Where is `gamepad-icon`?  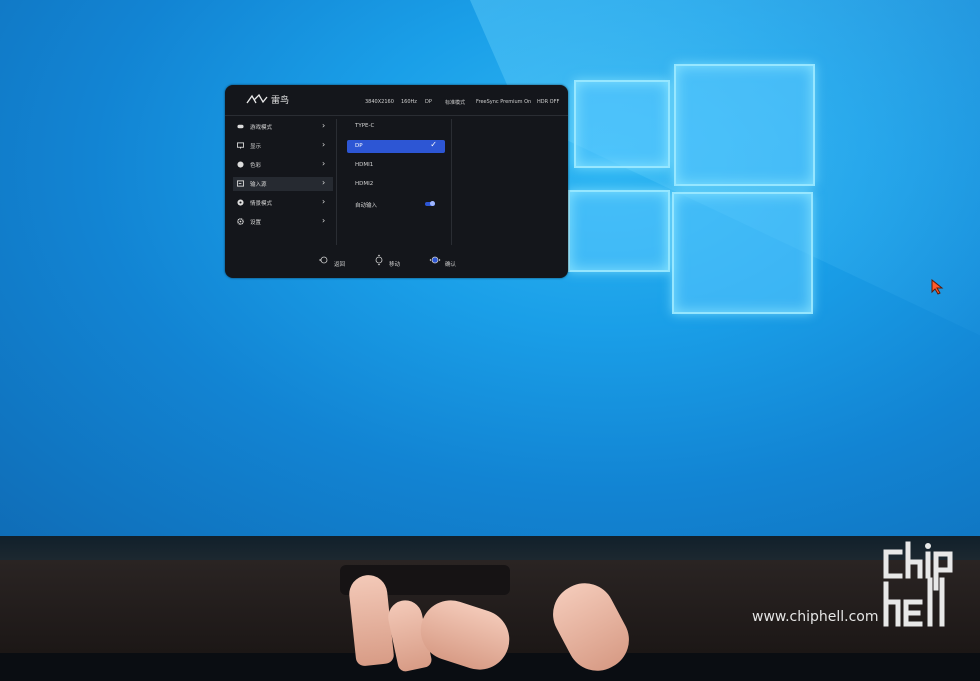
gamepad-icon is located at coordinates (240, 126).